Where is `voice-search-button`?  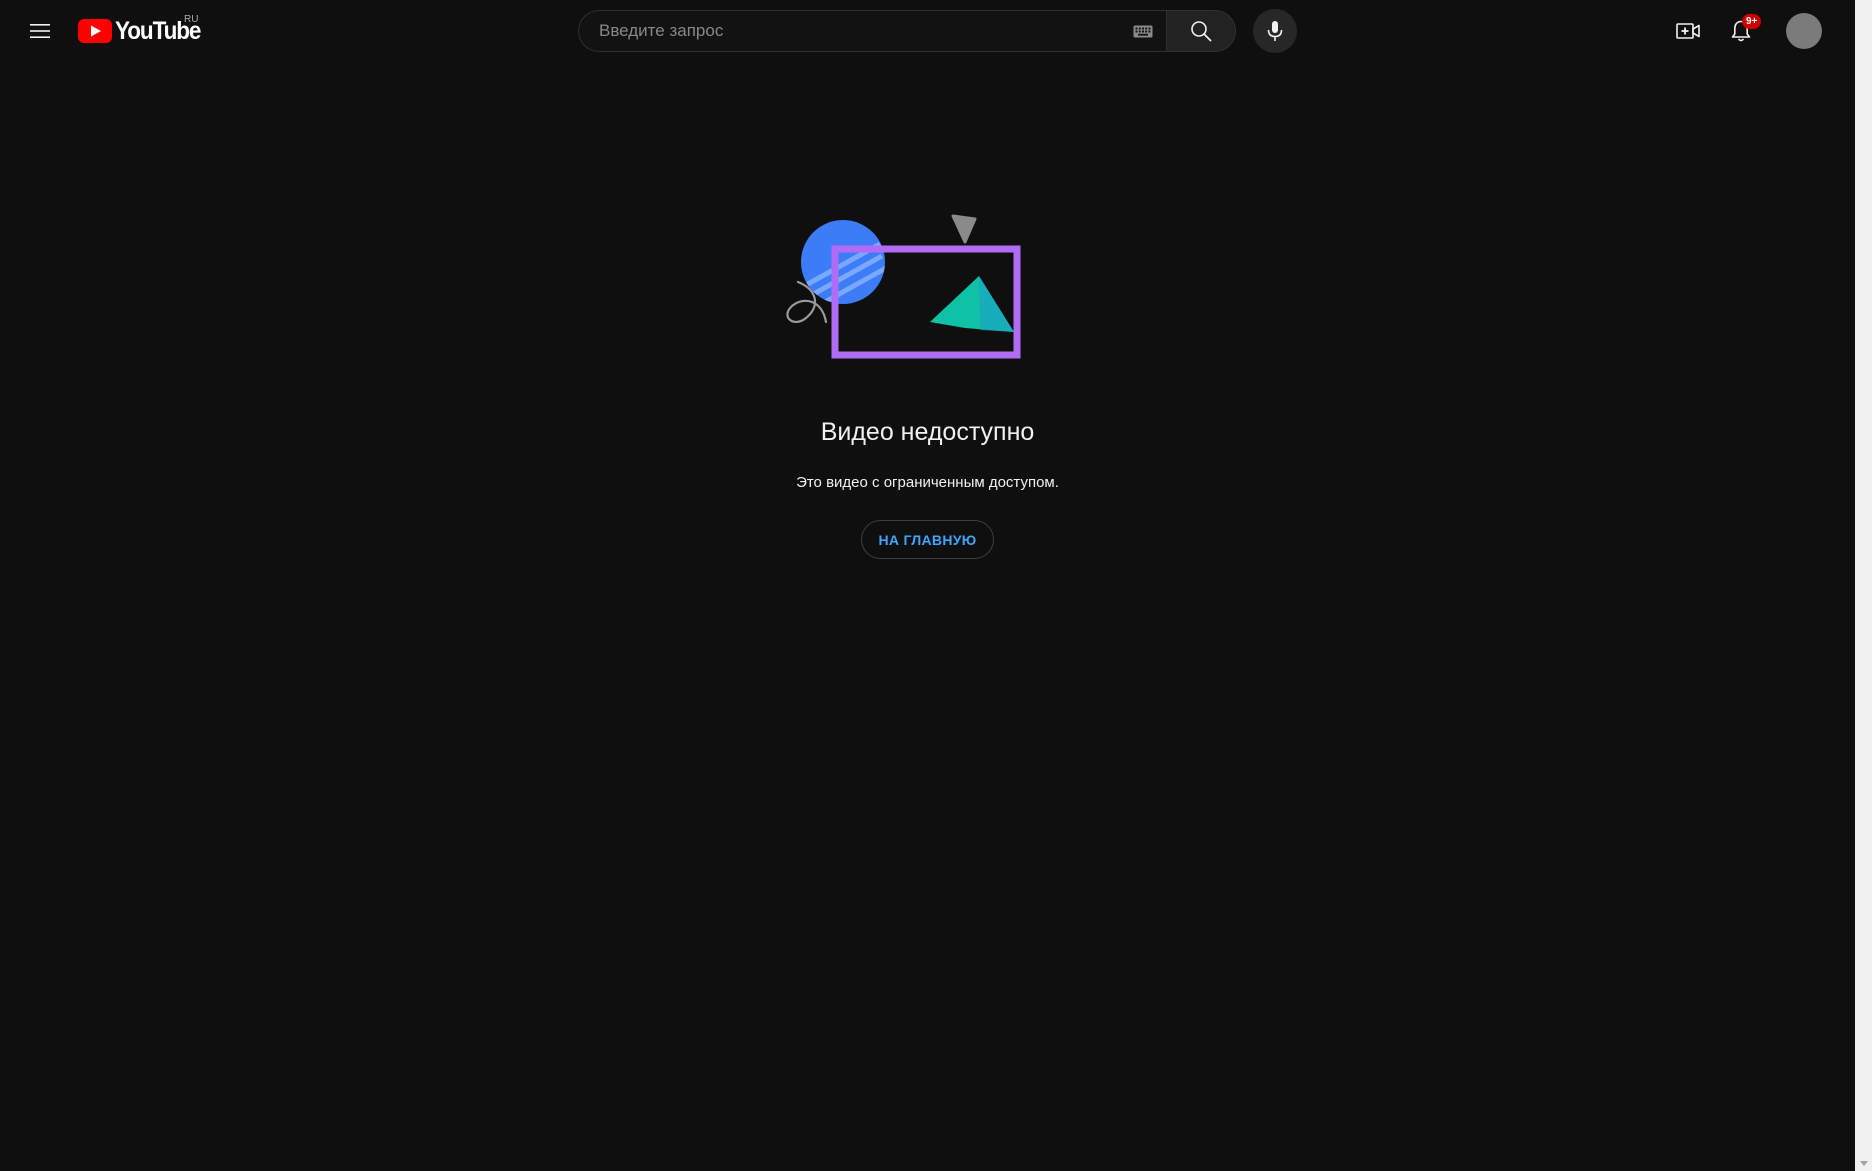
voice-search-button is located at coordinates (1275, 31).